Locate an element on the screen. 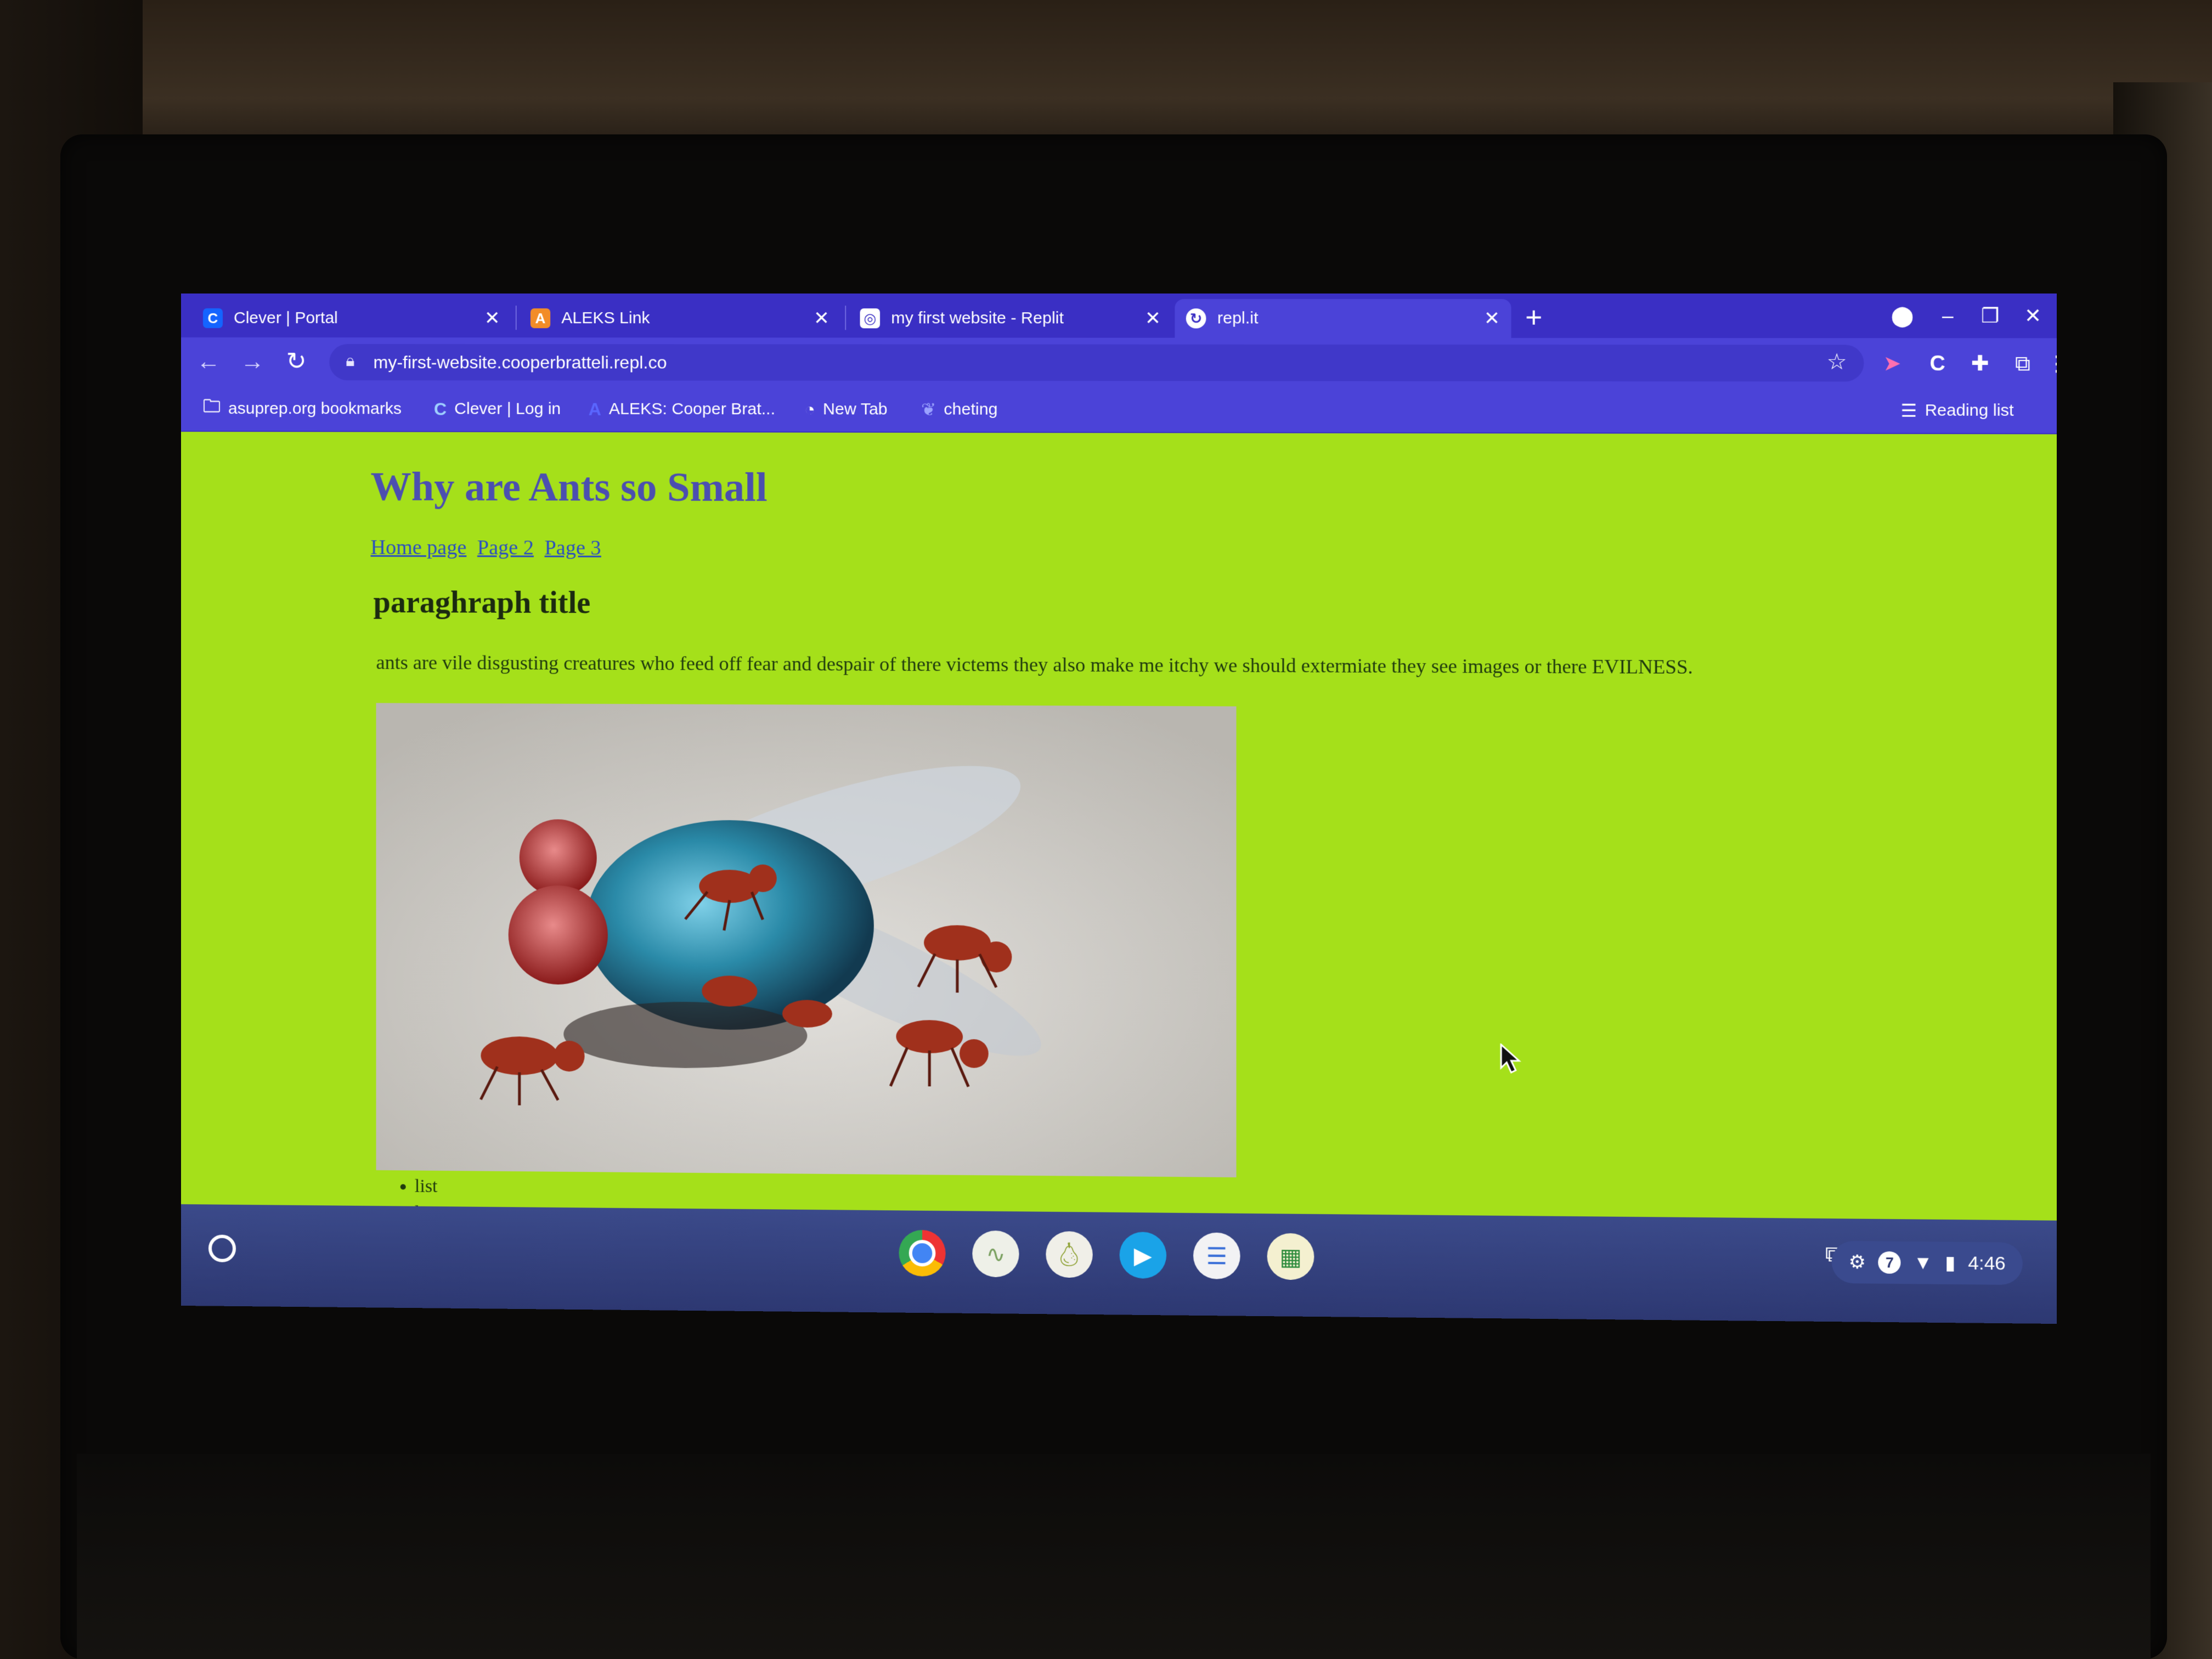 The width and height of the screenshot is (2212, 1659). clock: 4:46 is located at coordinates (1987, 1263).